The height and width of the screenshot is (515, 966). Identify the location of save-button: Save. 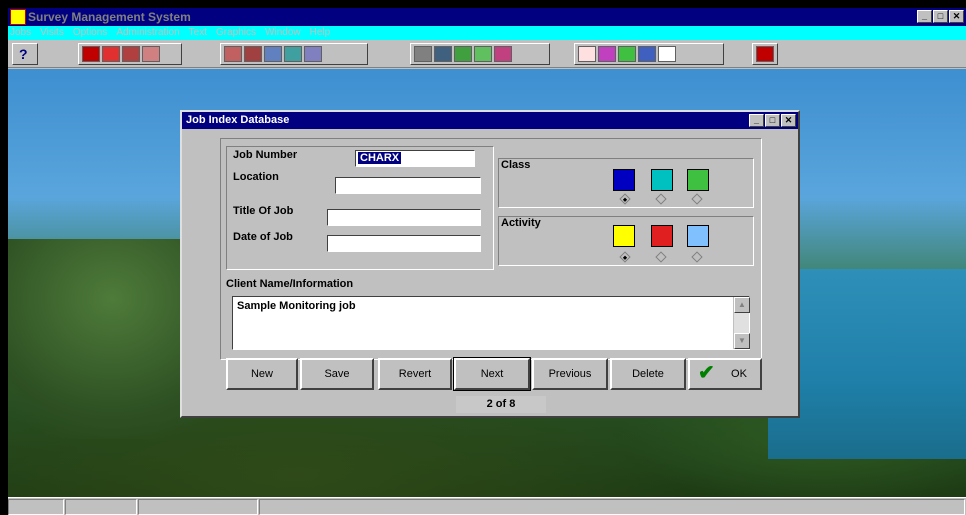
(337, 374).